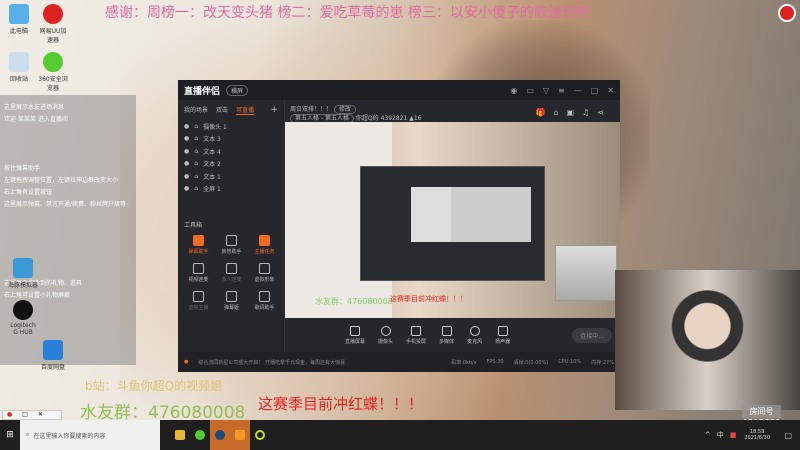  What do you see at coordinates (202, 91) in the screenshot?
I see `app-logo: 直播伴侣` at bounding box center [202, 91].